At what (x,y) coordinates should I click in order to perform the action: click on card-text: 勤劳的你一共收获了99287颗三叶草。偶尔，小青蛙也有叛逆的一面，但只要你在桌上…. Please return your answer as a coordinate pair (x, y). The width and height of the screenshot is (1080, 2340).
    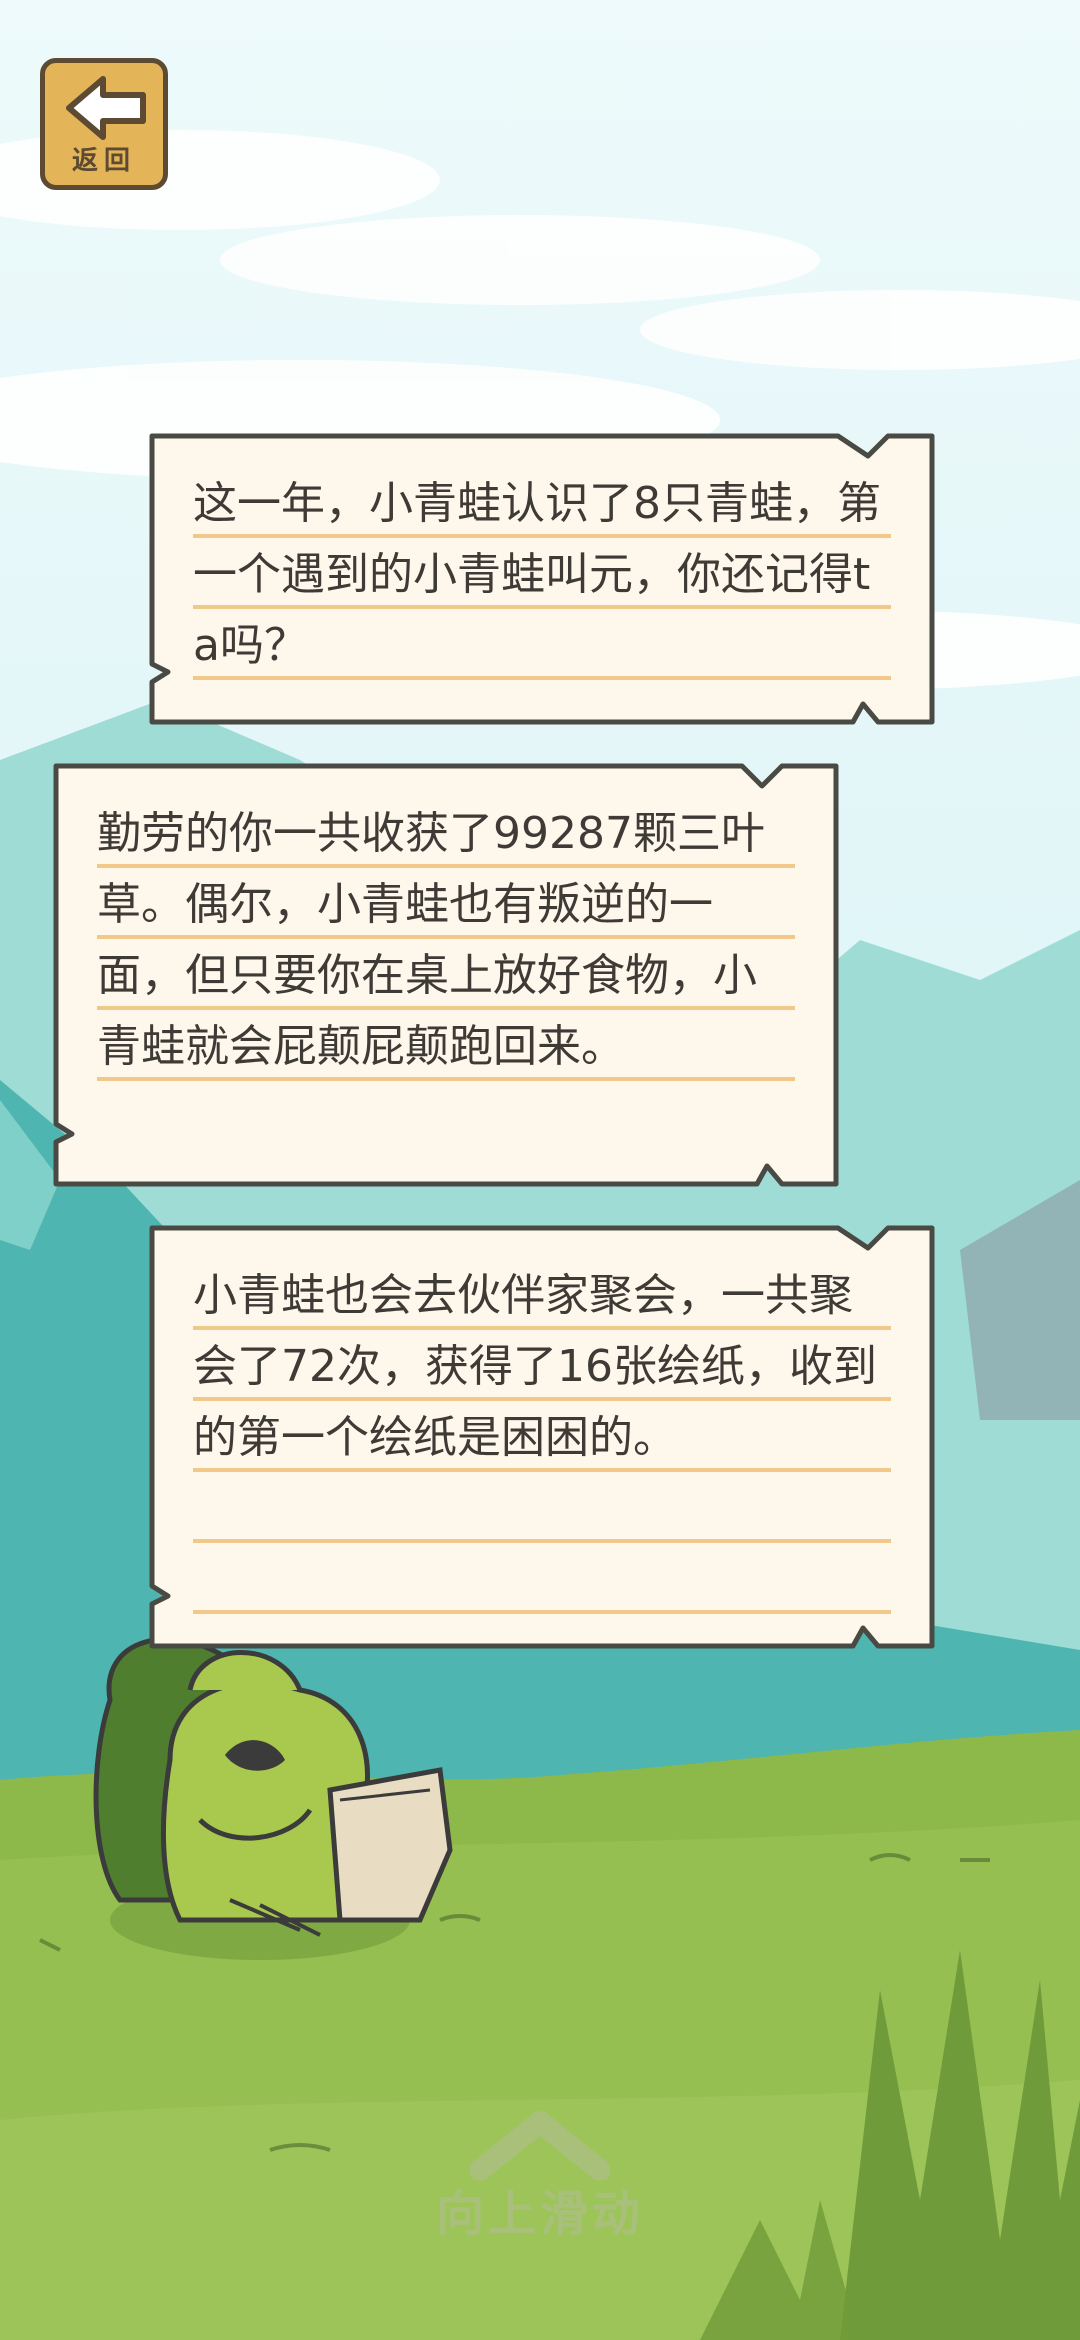
    Looking at the image, I should click on (446, 940).